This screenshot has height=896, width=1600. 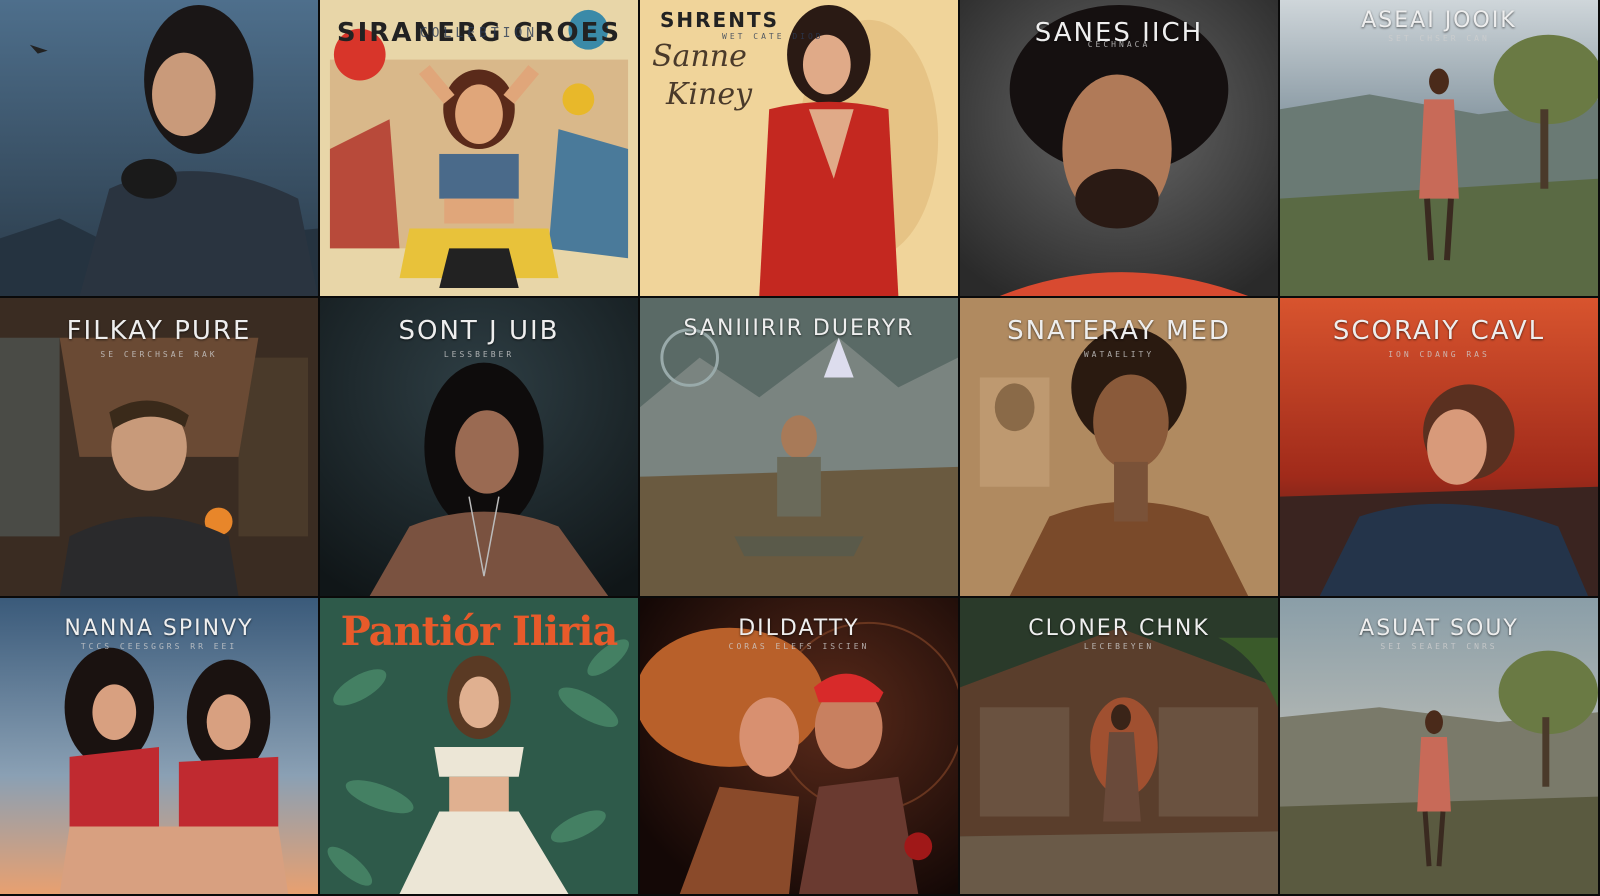 I want to click on poster-tile-11: NANNA SPINVY TCCS CEESGGRS RR EEI, so click(x=160, y=747).